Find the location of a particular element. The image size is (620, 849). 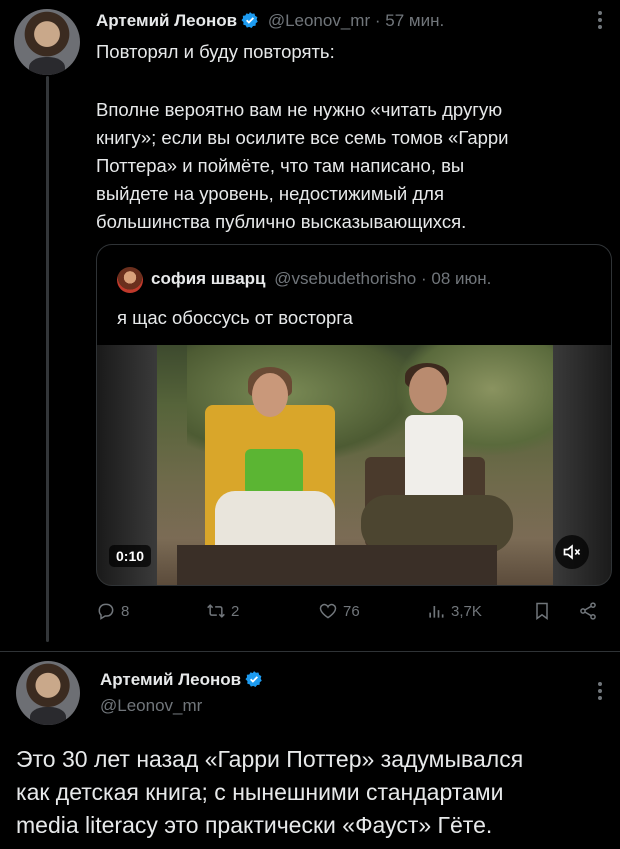

reply-button: 8 is located at coordinates (112, 611).